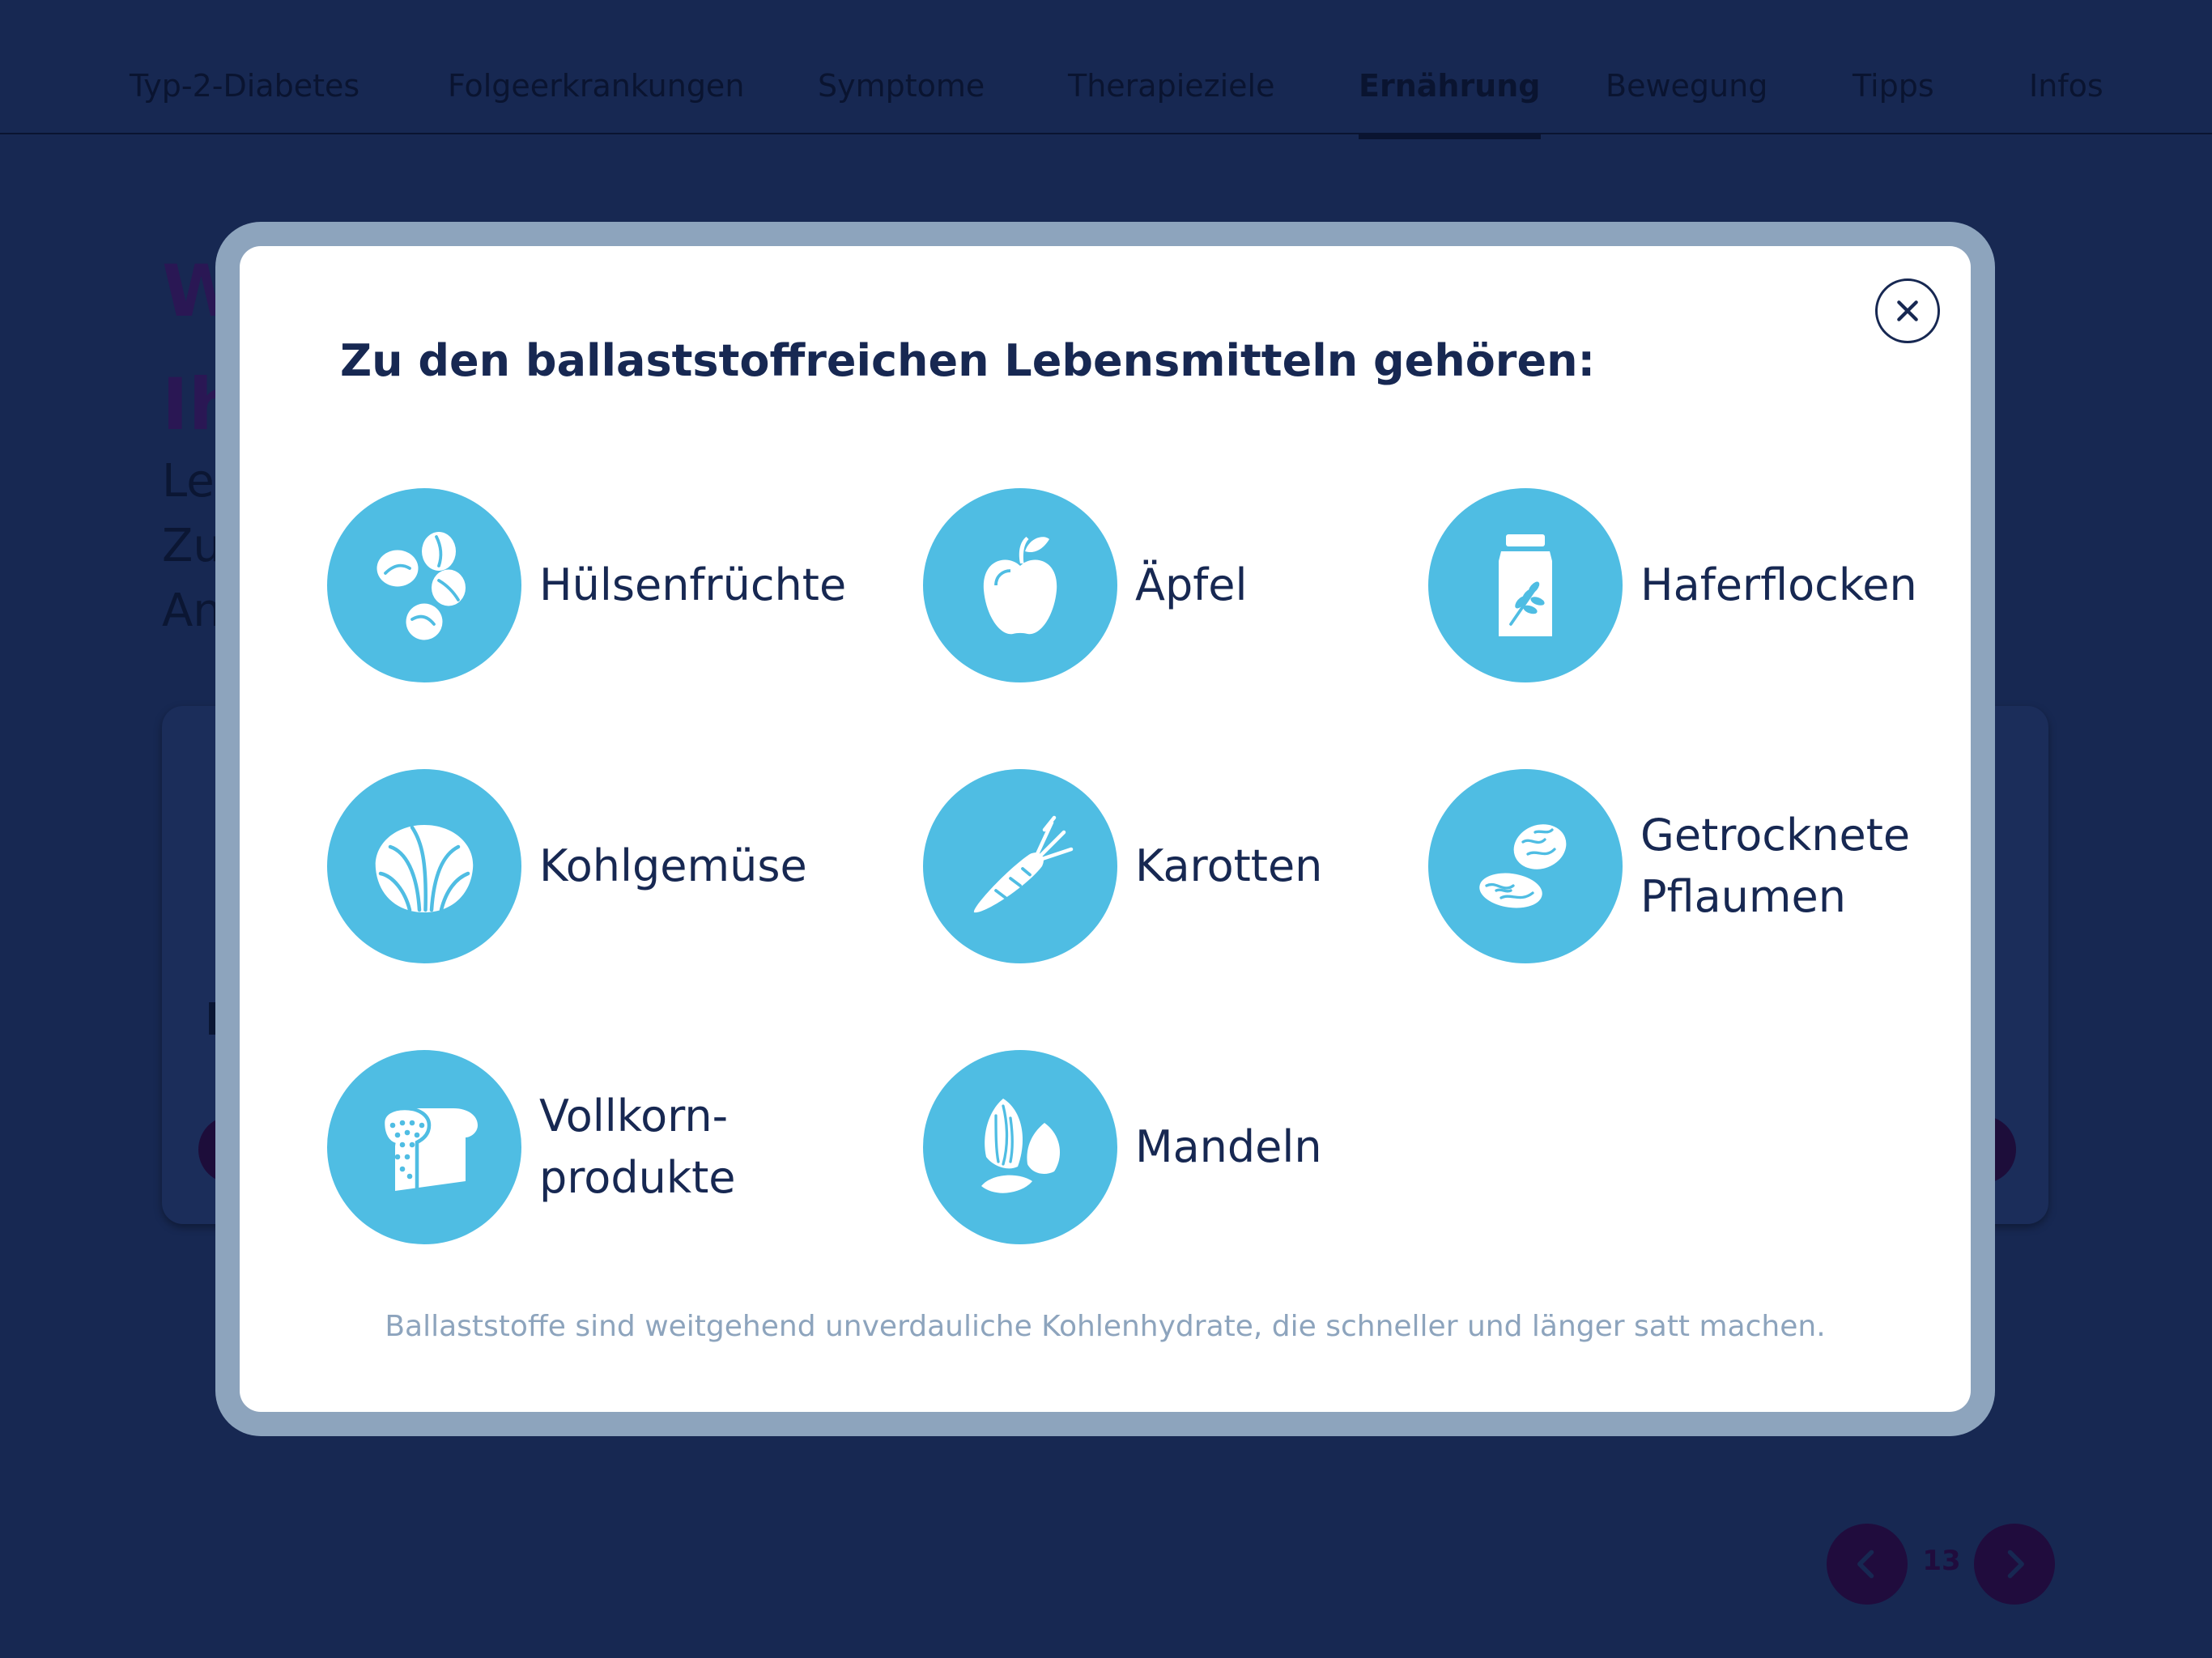 Image resolution: width=2212 pixels, height=1658 pixels. Describe the element at coordinates (244, 102) in the screenshot. I see `nav-tab-typ-2-diabetes: Typ-2-Diabetes` at that location.